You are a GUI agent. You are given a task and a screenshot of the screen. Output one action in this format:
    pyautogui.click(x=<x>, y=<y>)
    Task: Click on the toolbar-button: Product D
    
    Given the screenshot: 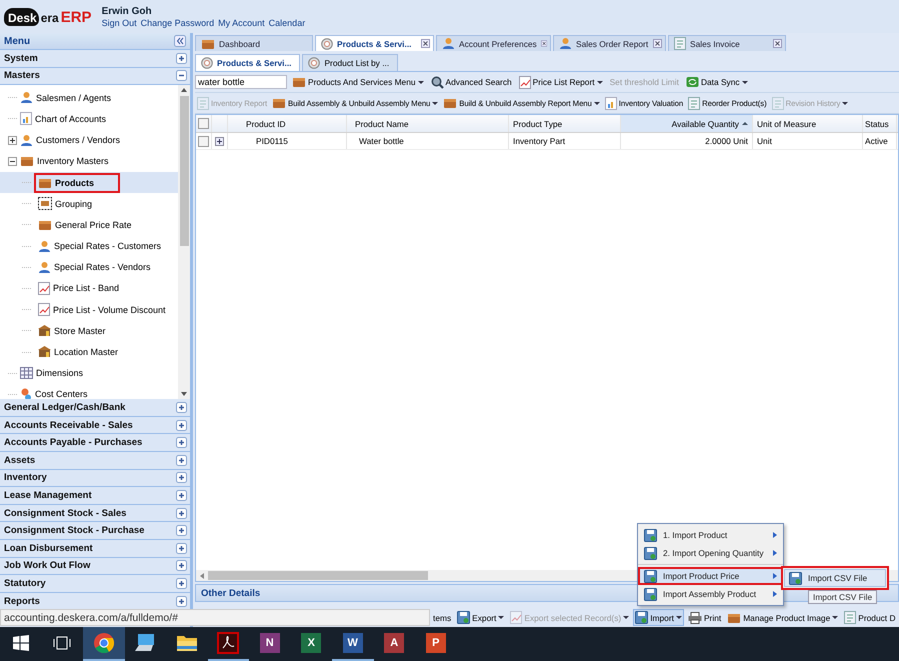 What is the action you would take?
    pyautogui.click(x=870, y=617)
    